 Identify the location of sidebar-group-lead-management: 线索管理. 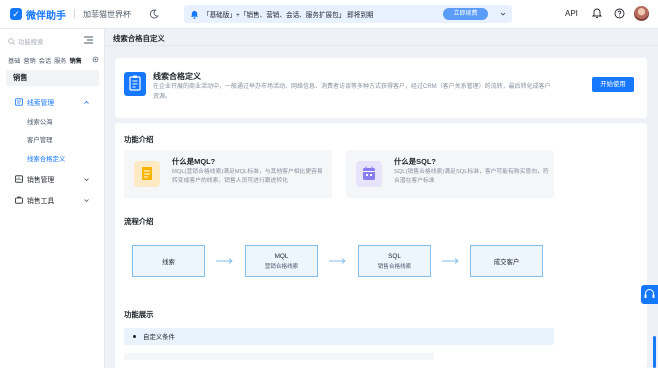
(52, 102).